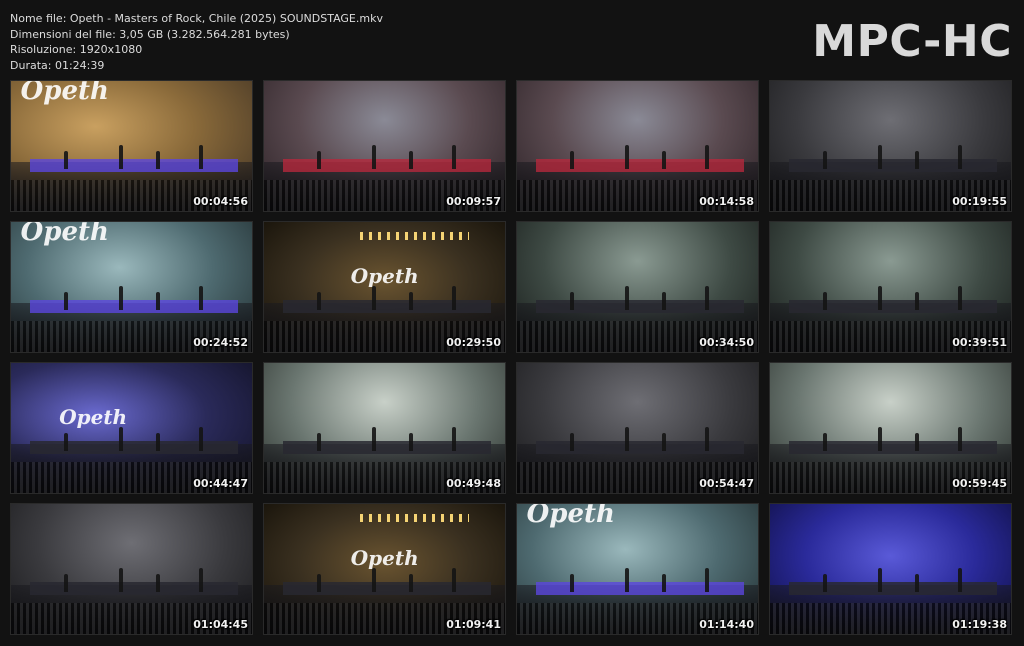  I want to click on timestamp-label: 00:14:58, so click(726, 201).